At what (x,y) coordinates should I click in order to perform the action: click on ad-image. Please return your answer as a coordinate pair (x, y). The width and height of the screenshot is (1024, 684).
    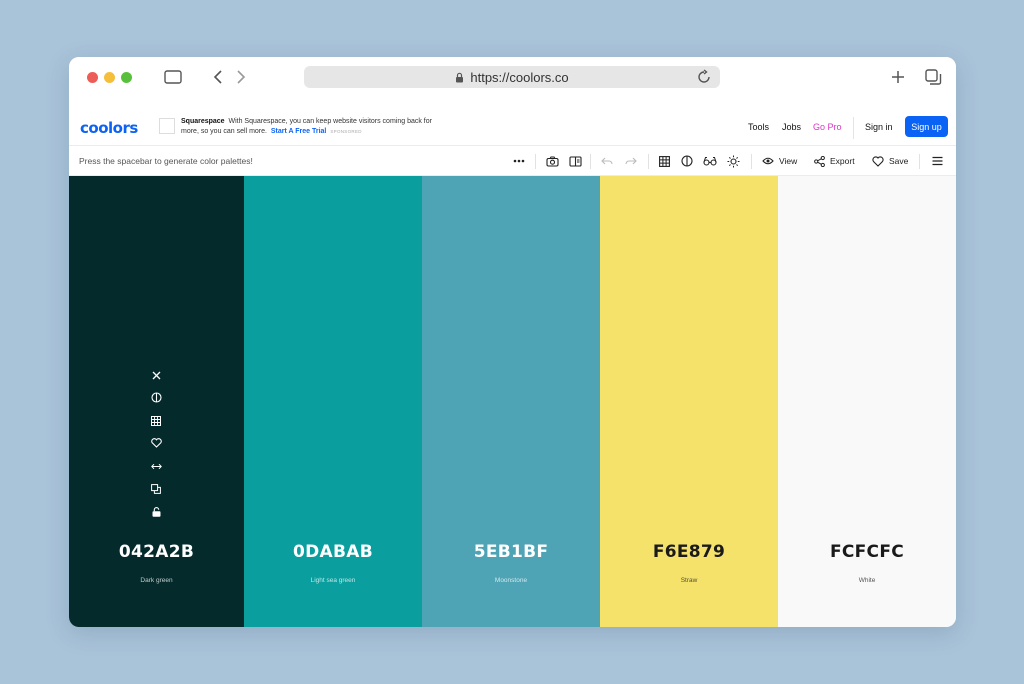
    Looking at the image, I should click on (167, 126).